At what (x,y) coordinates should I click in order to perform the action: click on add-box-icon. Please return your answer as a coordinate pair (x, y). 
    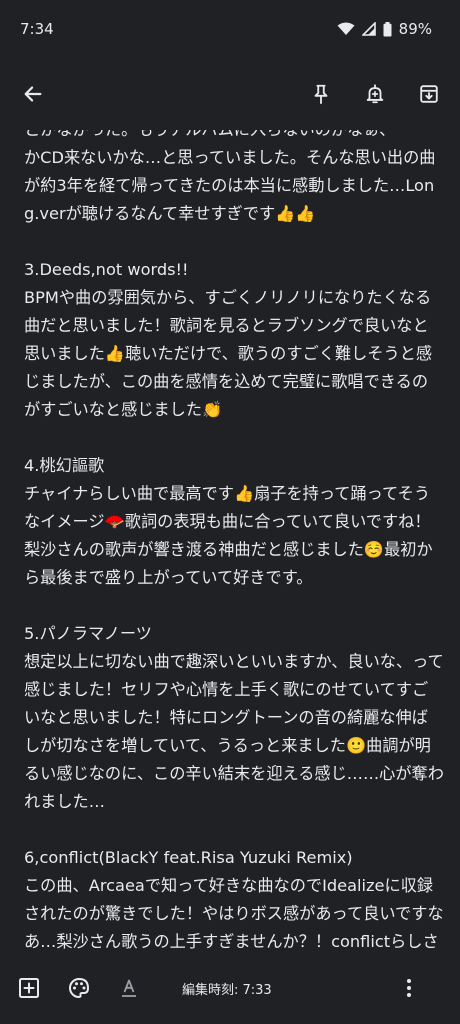
    Looking at the image, I should click on (29, 988).